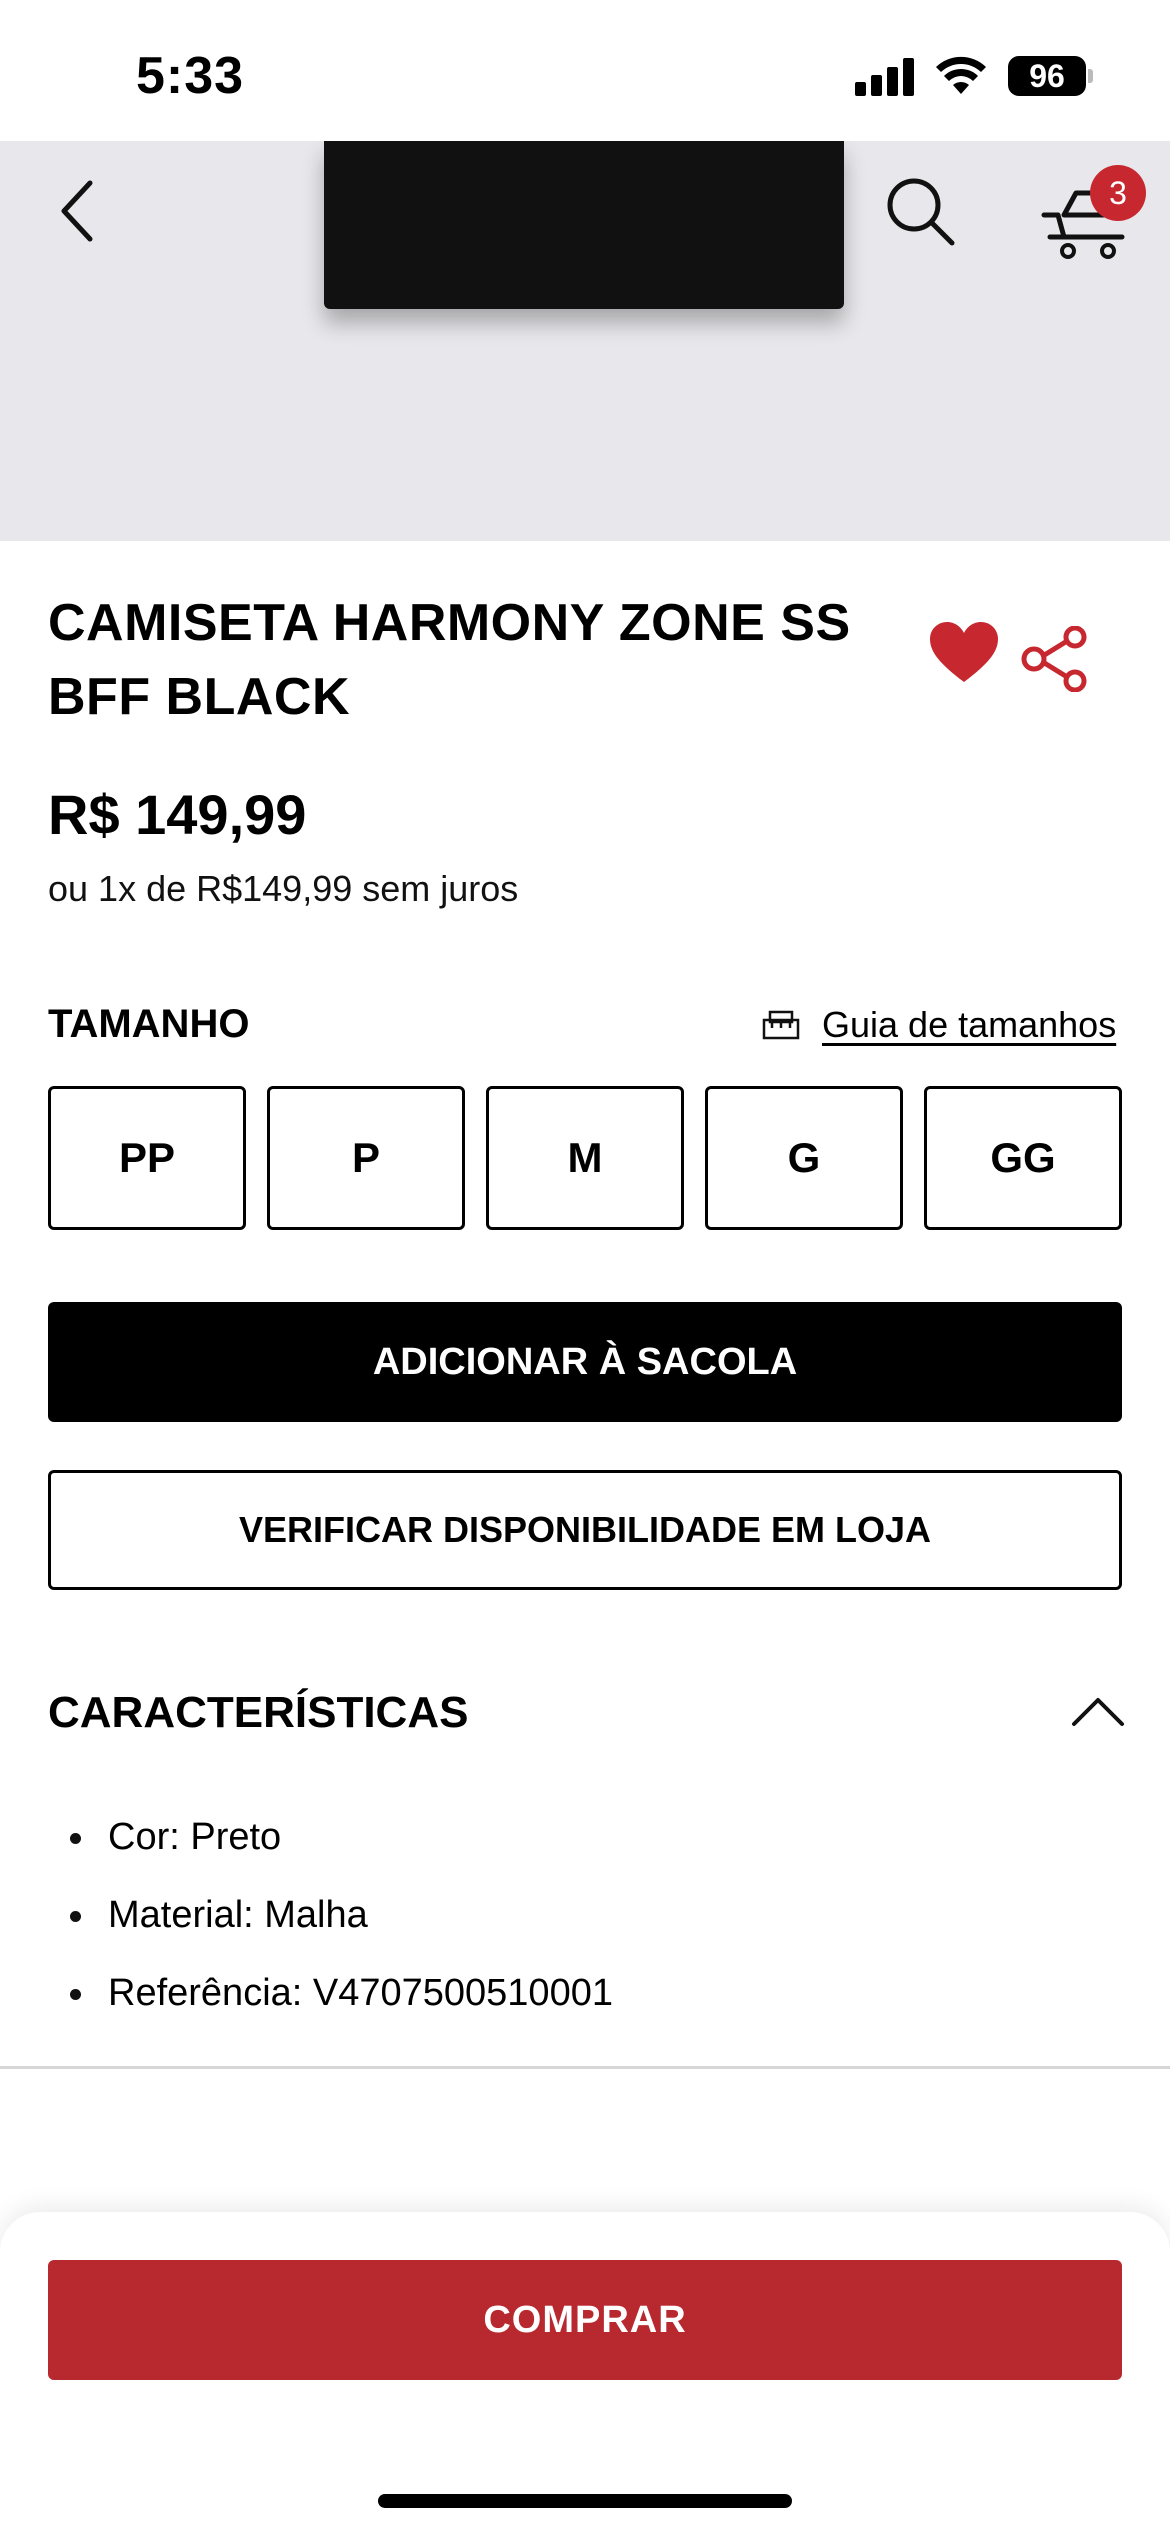 The image size is (1170, 2532). I want to click on favorite-button, so click(964, 653).